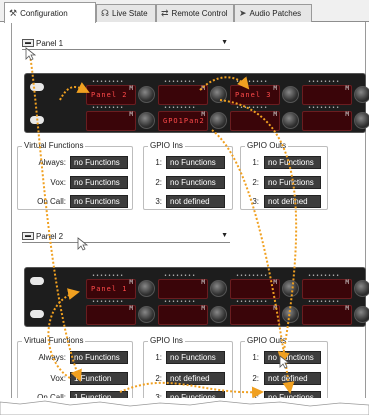 Image resolution: width=369 pixels, height=415 pixels. What do you see at coordinates (126, 43) in the screenshot?
I see `panel-select-1: ▬ Panel 1 ▼` at bounding box center [126, 43].